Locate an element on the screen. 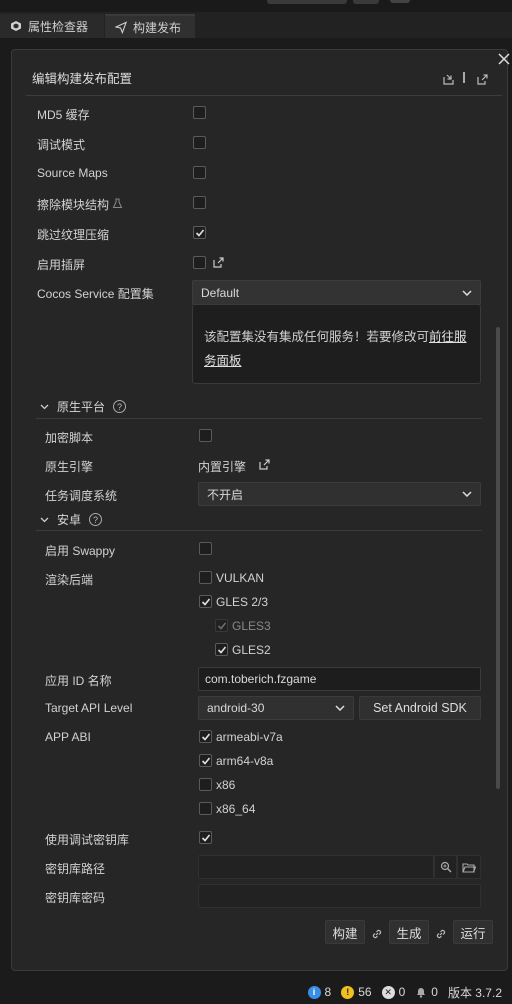 The image size is (512, 1004). error-status: ✕ 0 is located at coordinates (393, 992).